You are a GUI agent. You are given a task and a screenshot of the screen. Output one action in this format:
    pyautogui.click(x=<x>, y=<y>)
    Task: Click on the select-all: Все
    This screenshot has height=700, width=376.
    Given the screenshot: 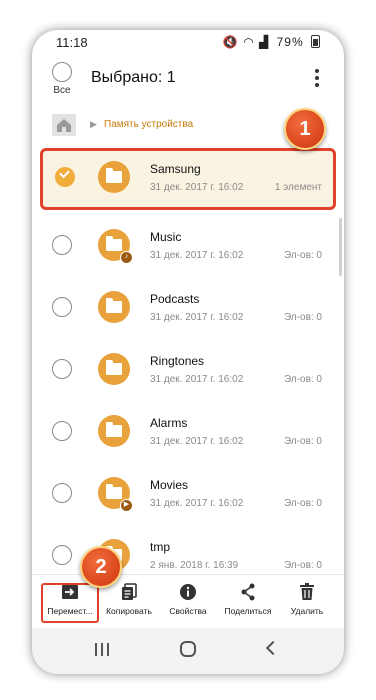 What is the action you would take?
    pyautogui.click(x=62, y=79)
    